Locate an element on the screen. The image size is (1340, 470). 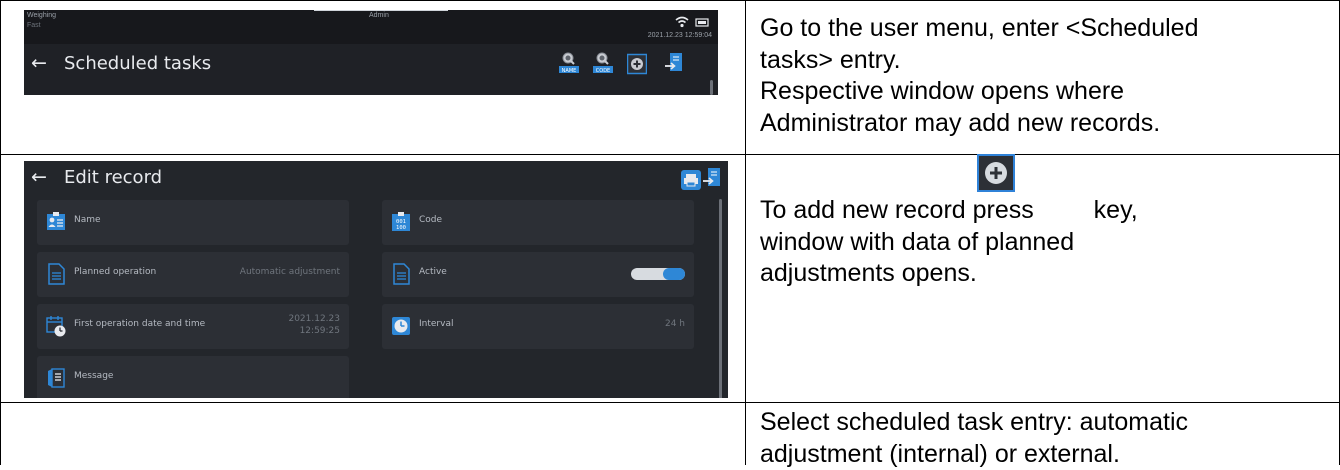
search-code-text: CODE is located at coordinates (603, 71).